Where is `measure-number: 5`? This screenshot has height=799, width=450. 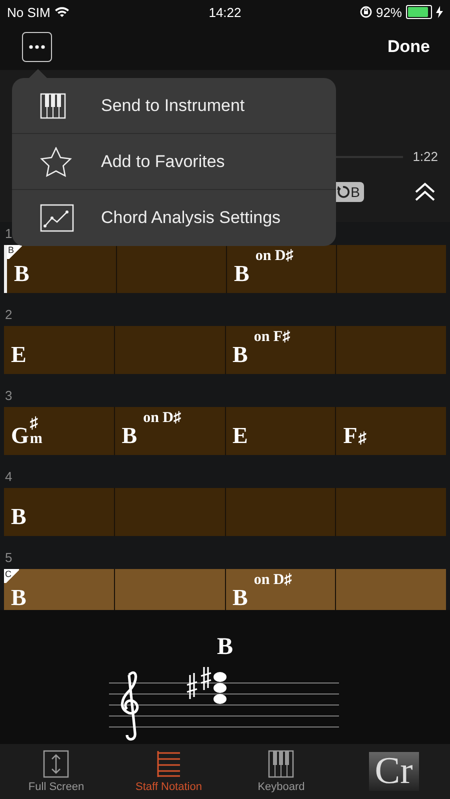 measure-number: 5 is located at coordinates (9, 558).